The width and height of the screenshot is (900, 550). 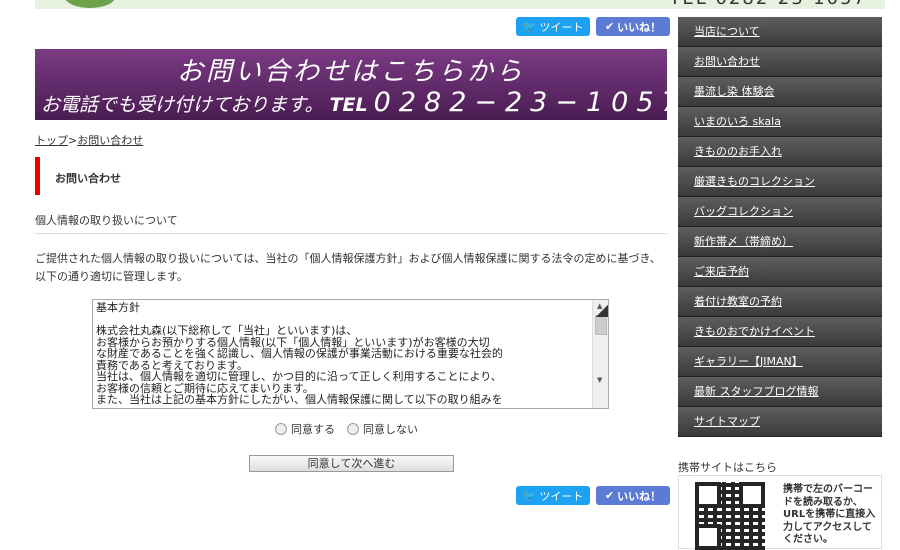 What do you see at coordinates (460, 4) in the screenshot?
I see `top-header-strip: TEL 0282-23-1057` at bounding box center [460, 4].